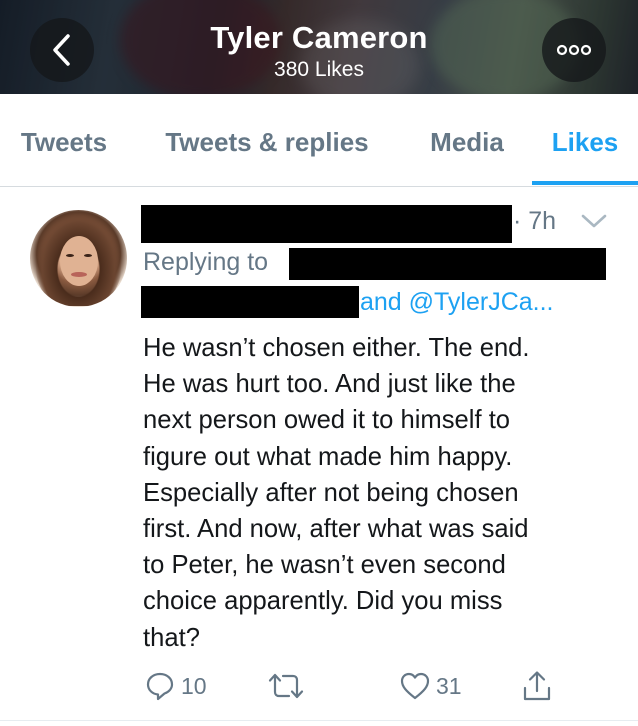  Describe the element at coordinates (160, 686) in the screenshot. I see `reply-icon` at that location.